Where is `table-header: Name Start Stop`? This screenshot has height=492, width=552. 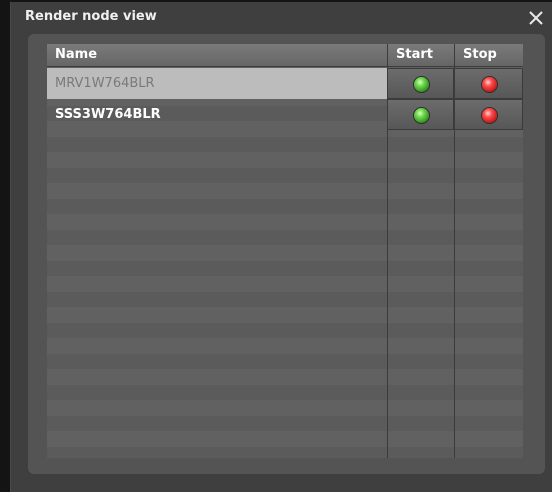 table-header: Name Start Stop is located at coordinates (285, 55).